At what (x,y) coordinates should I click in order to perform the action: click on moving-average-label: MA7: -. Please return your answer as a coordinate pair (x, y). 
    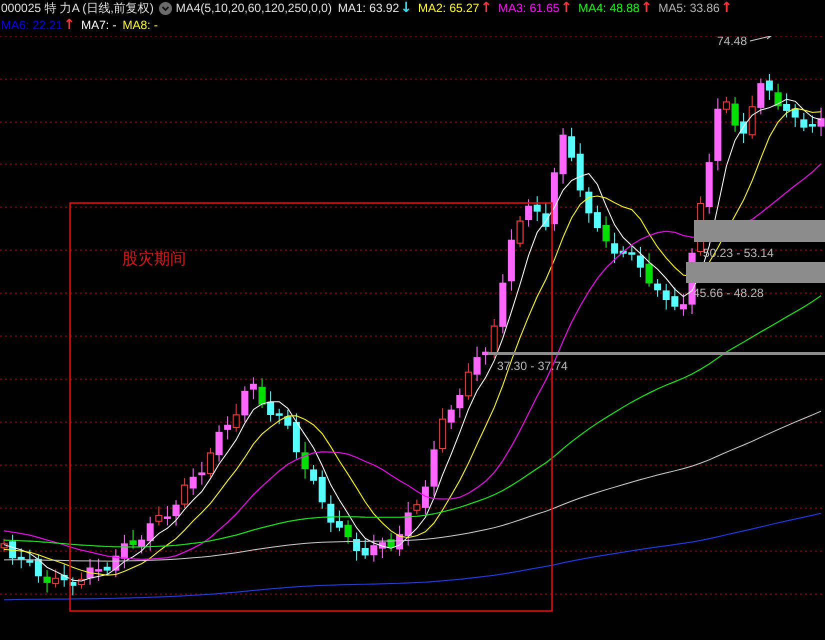
    Looking at the image, I should click on (98, 25).